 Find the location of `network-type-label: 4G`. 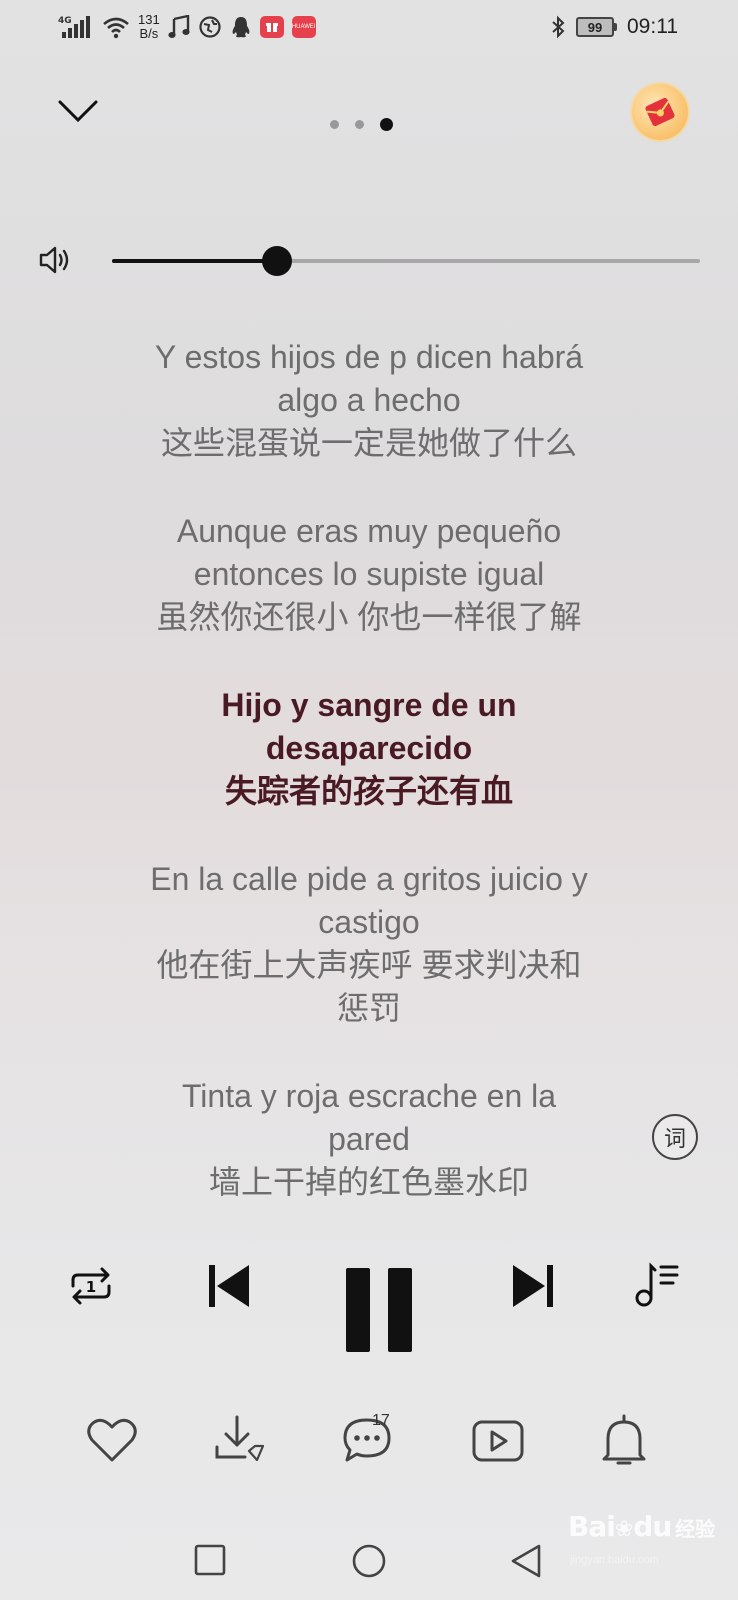

network-type-label: 4G is located at coordinates (65, 21).